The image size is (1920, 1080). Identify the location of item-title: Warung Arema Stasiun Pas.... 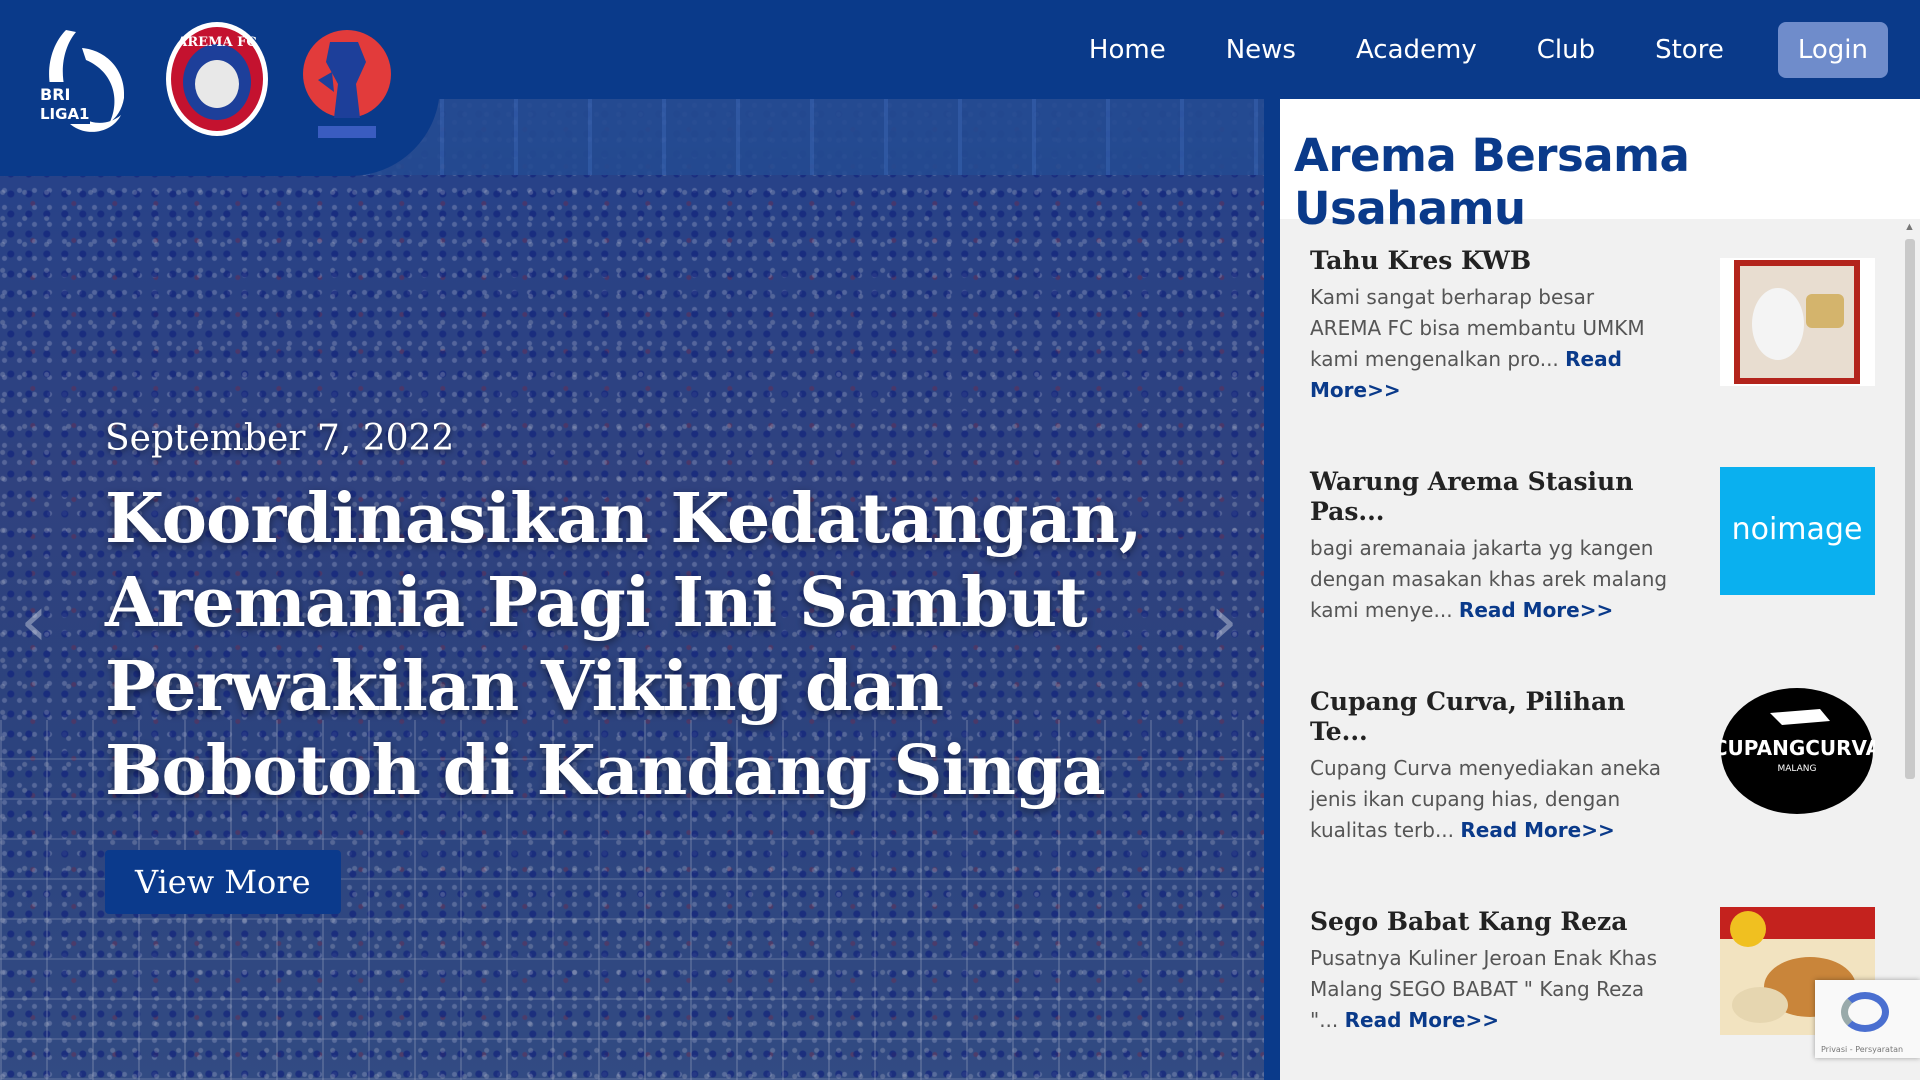
(1490, 497).